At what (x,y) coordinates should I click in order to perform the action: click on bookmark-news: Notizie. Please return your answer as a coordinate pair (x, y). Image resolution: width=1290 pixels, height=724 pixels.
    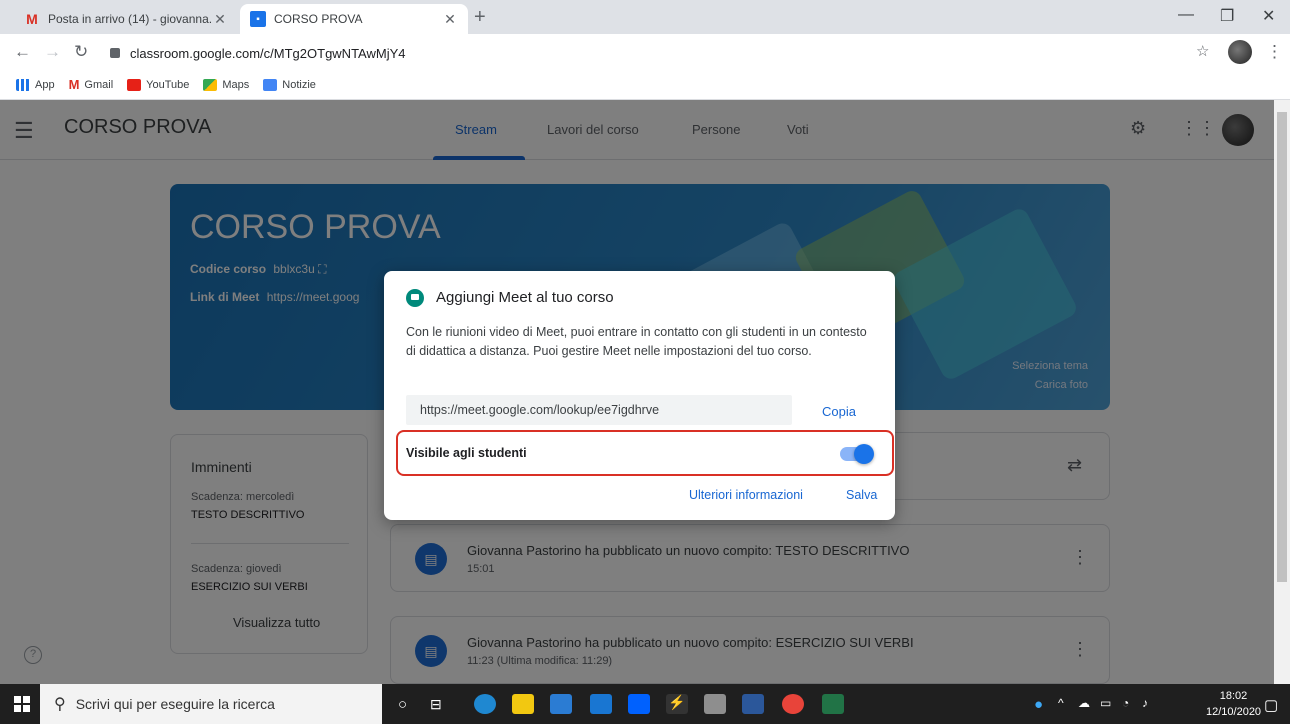
    Looking at the image, I should click on (289, 84).